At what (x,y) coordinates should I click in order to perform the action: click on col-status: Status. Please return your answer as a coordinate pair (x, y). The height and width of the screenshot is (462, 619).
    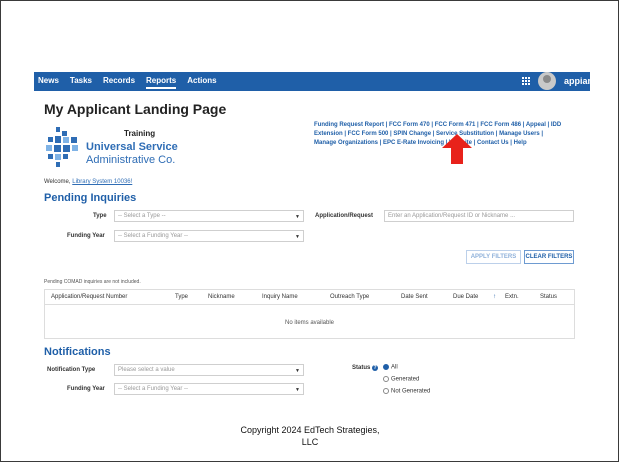
    Looking at the image, I should click on (548, 297).